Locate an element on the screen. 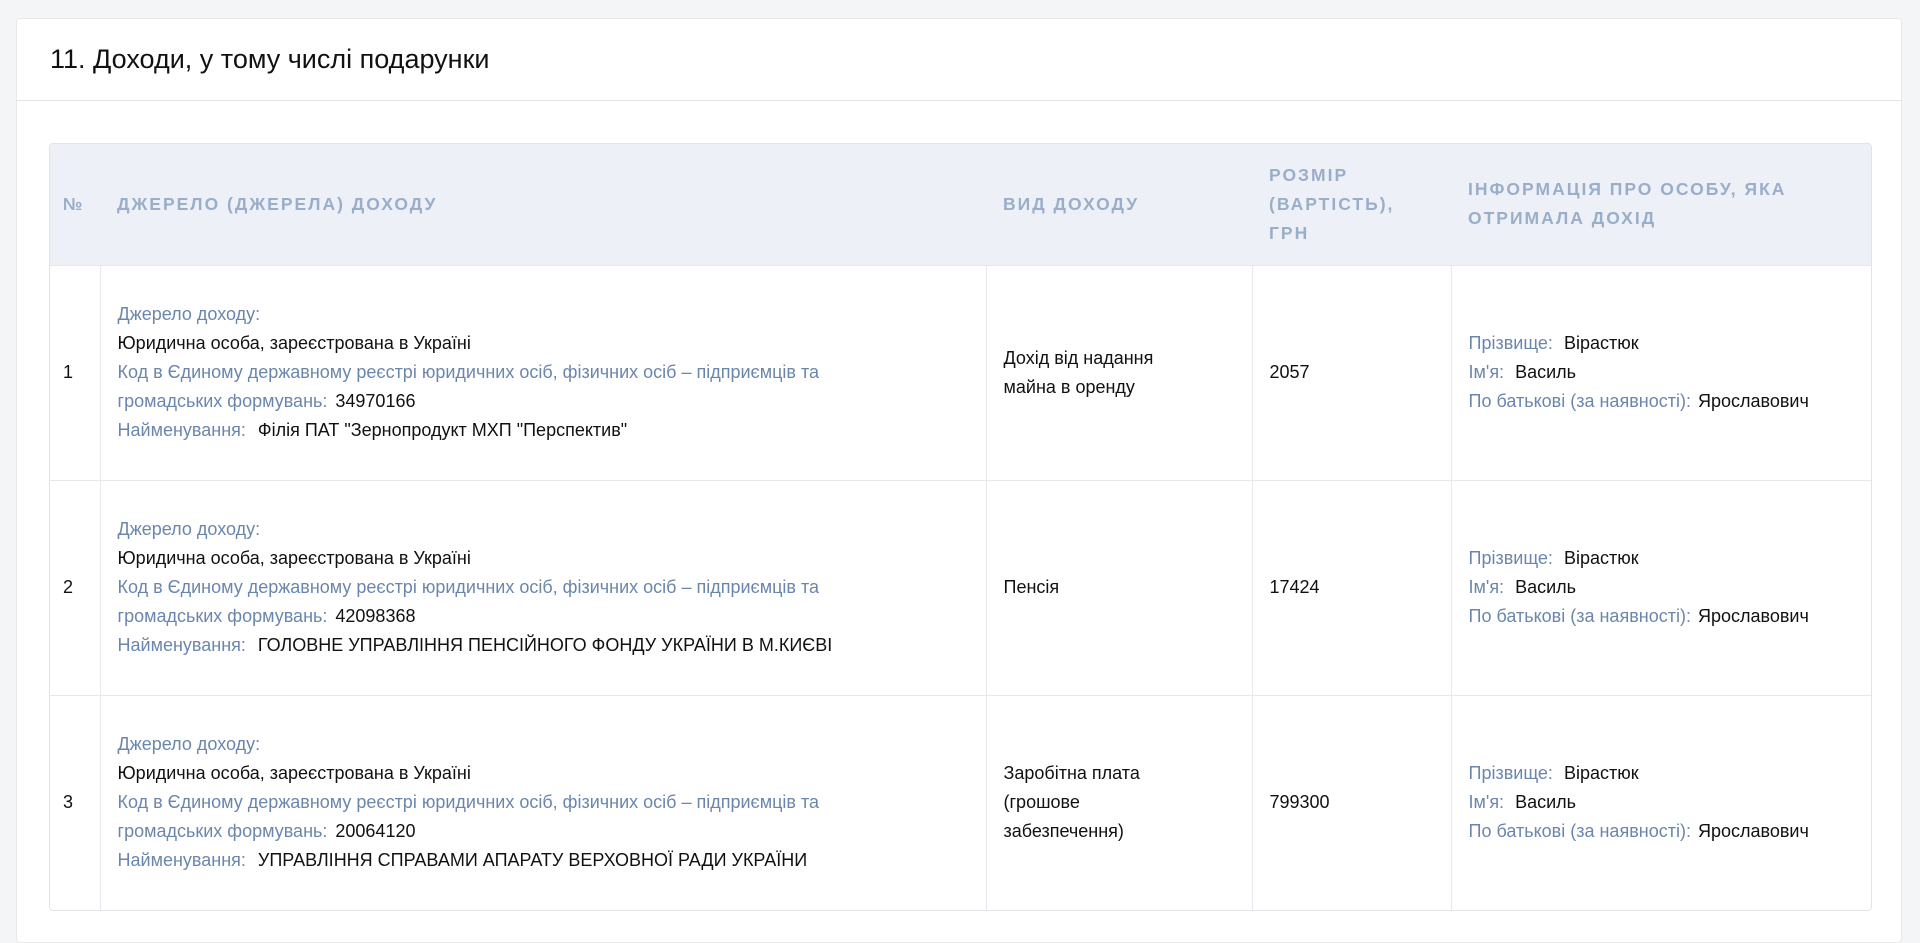 This screenshot has height=943, width=1920. row-number: 3 is located at coordinates (75, 802).